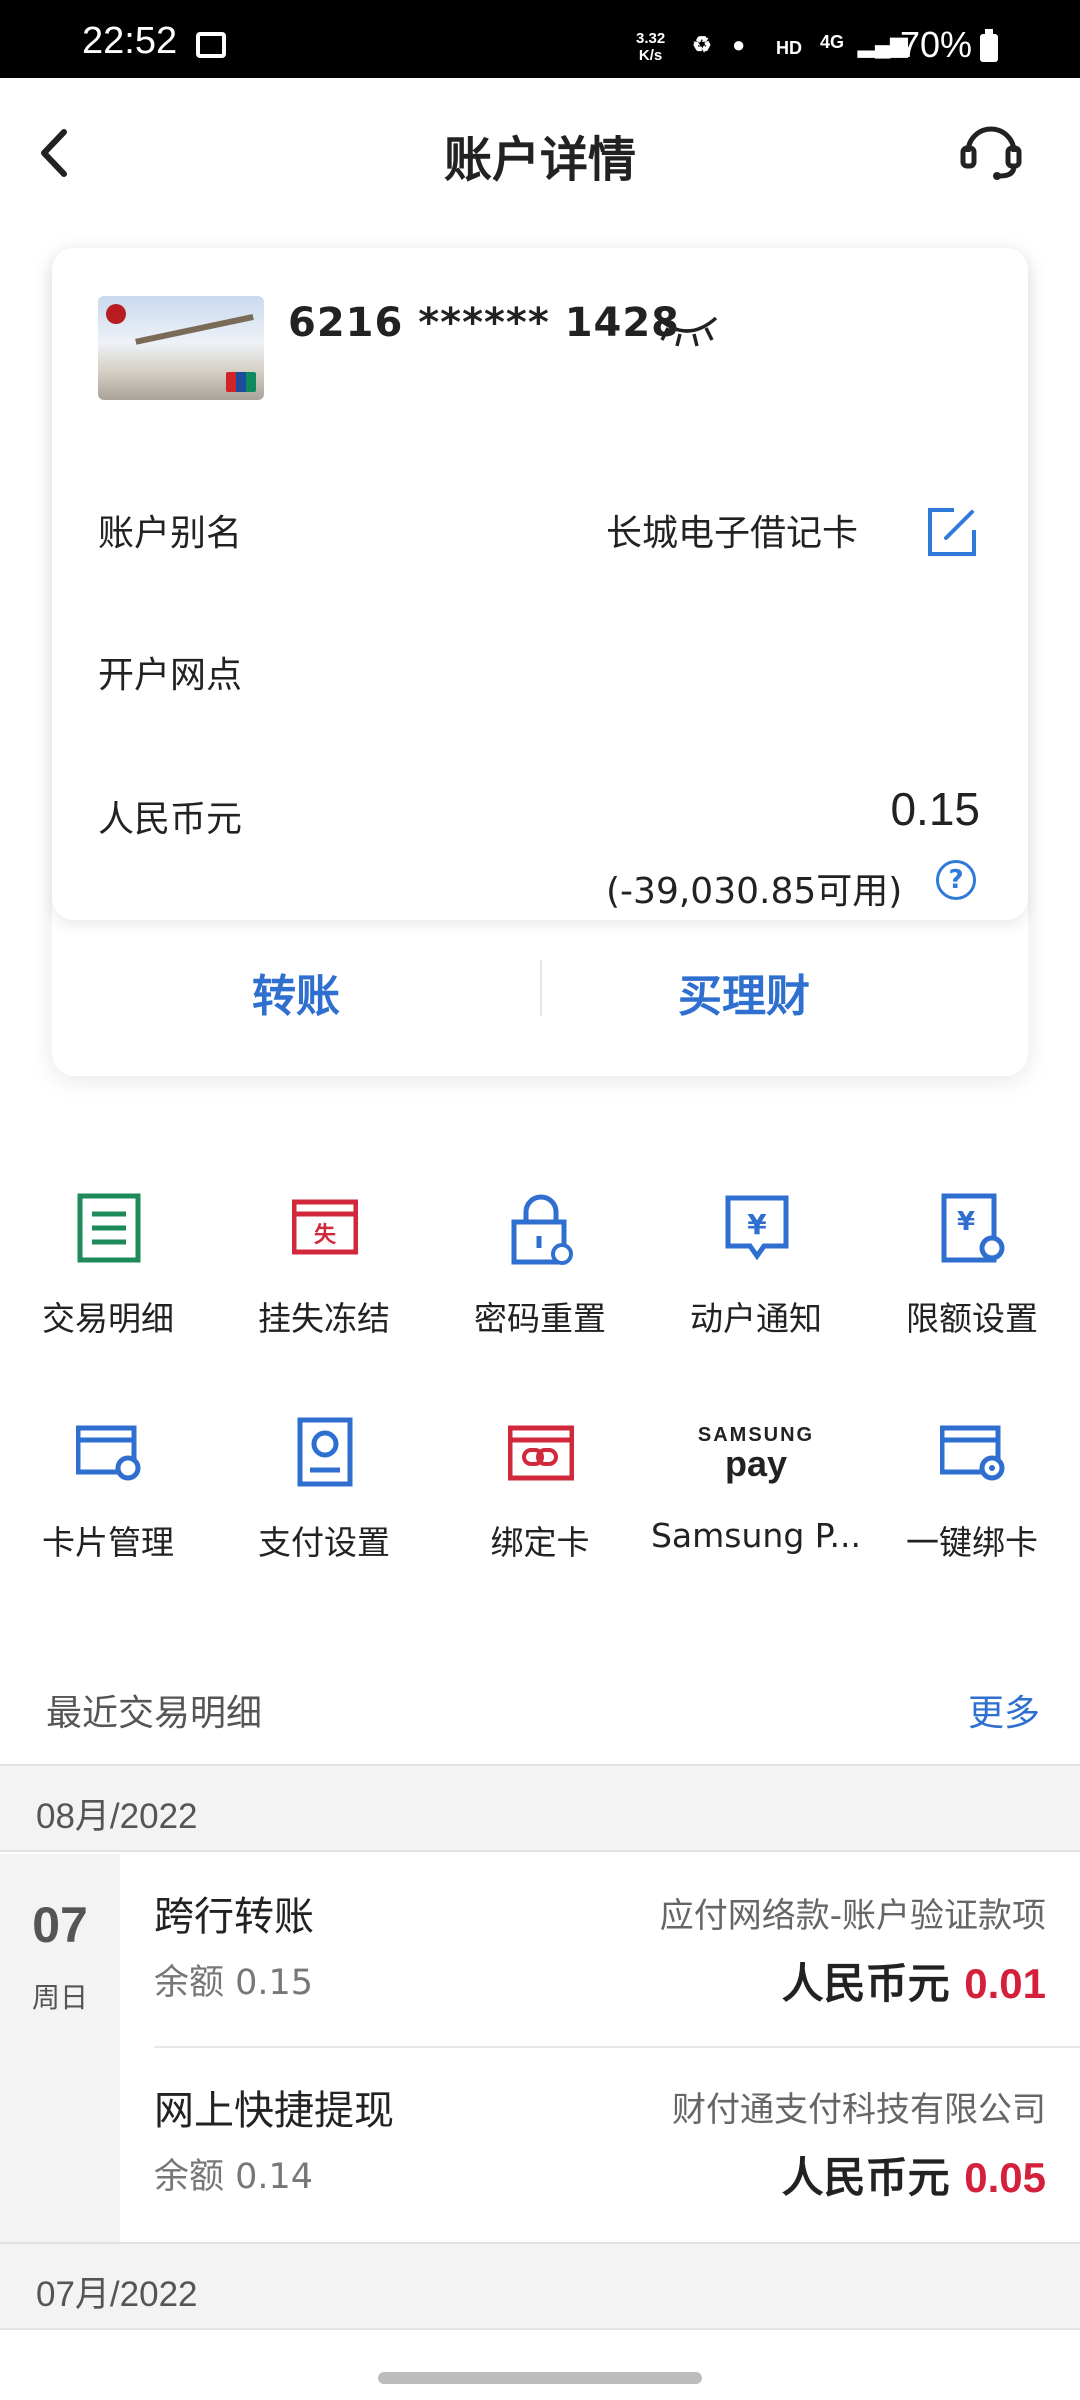  What do you see at coordinates (241, 382) in the screenshot?
I see `unionpay-icon` at bounding box center [241, 382].